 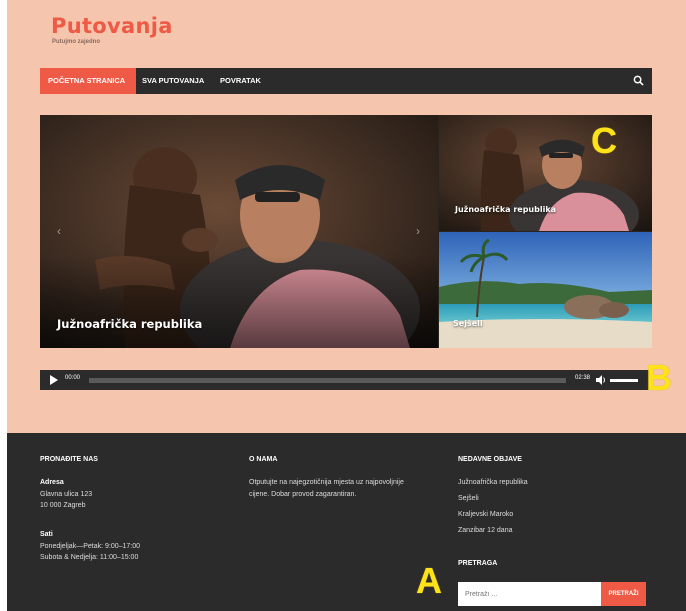 What do you see at coordinates (303, 494) in the screenshot?
I see `footer-about-text-line-2: cijene. Dobar provod zagarantiran.` at bounding box center [303, 494].